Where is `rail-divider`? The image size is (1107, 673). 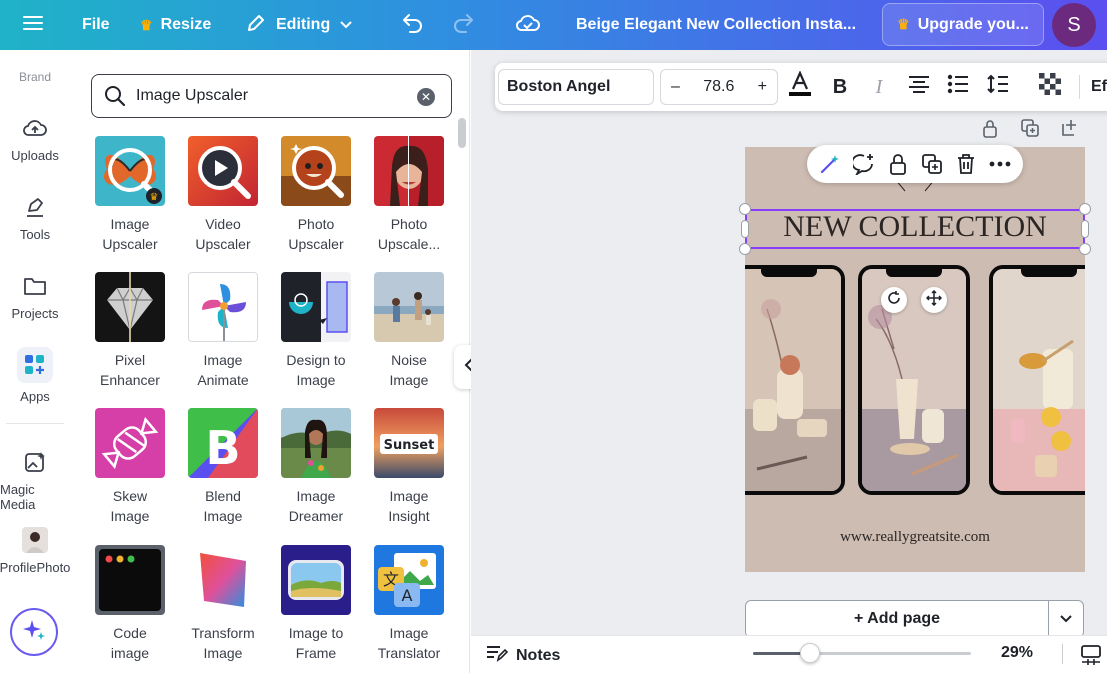 rail-divider is located at coordinates (35, 423).